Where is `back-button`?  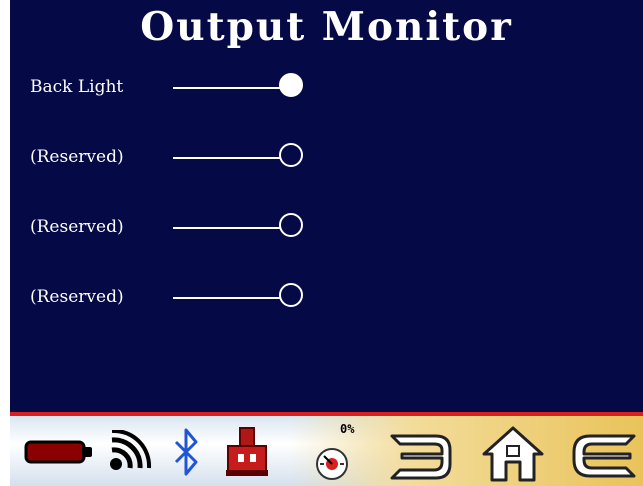 back-button is located at coordinates (603, 455).